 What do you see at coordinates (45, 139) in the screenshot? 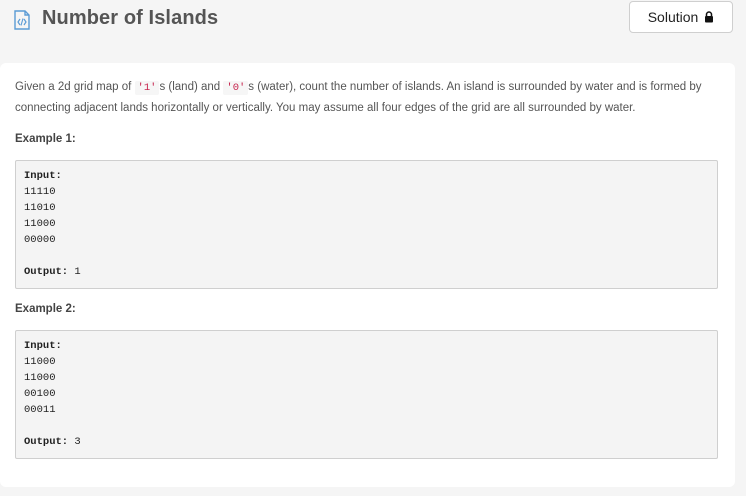
I see `example-1-label: Example 1:` at bounding box center [45, 139].